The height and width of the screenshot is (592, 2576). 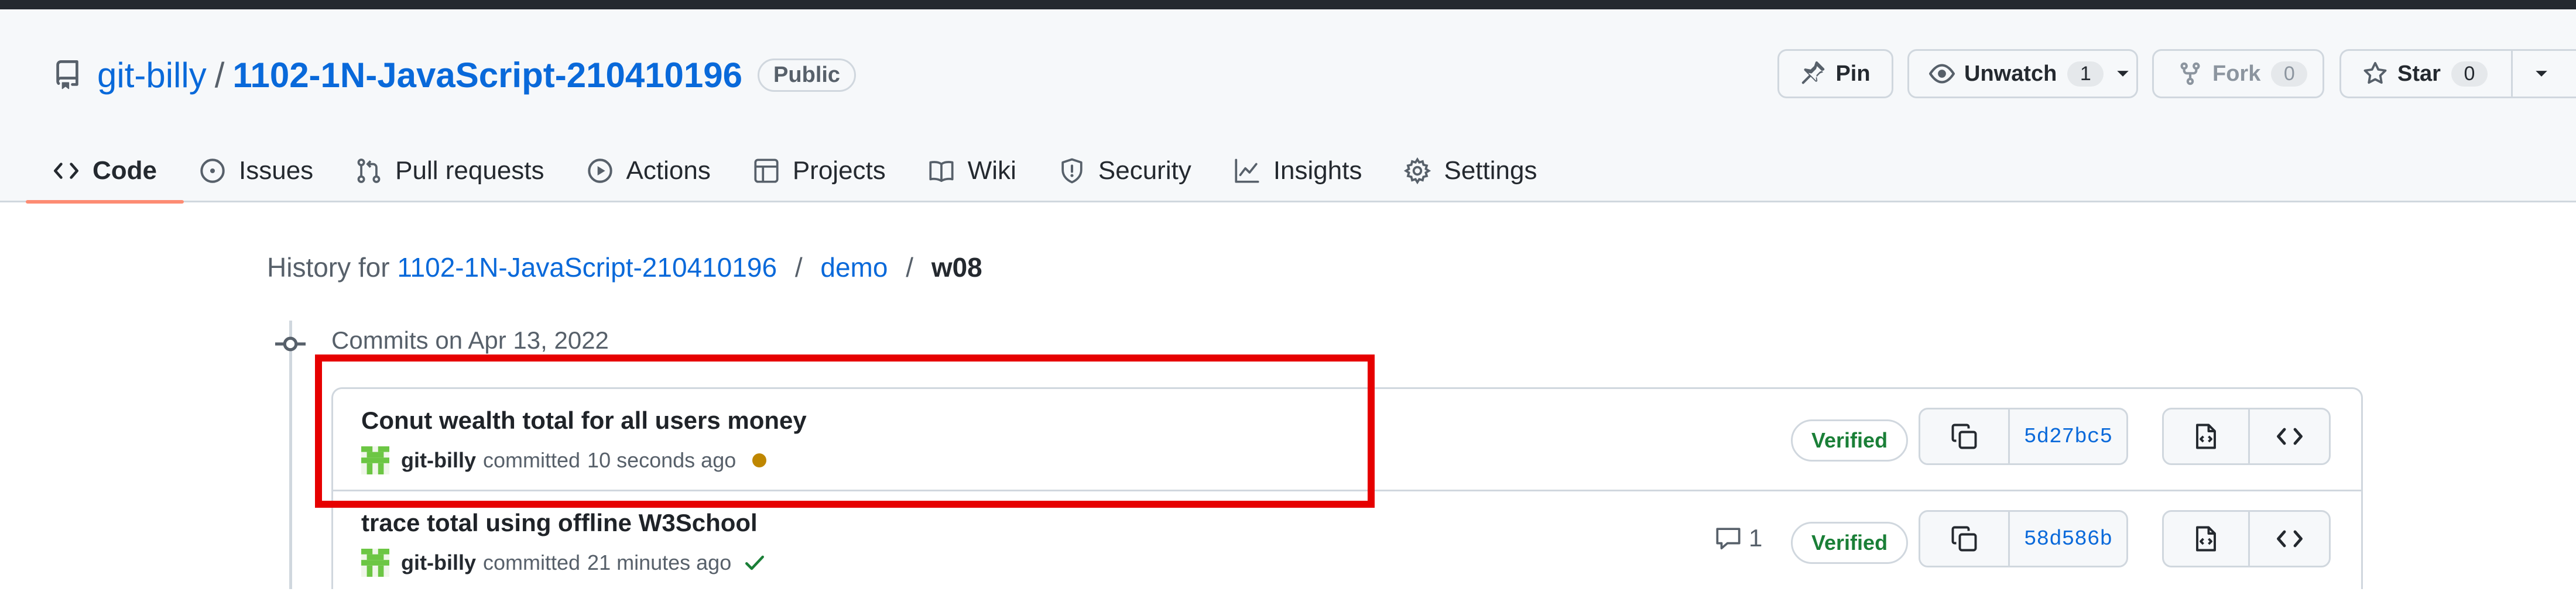 I want to click on commit-author-link: git-billy, so click(x=438, y=562).